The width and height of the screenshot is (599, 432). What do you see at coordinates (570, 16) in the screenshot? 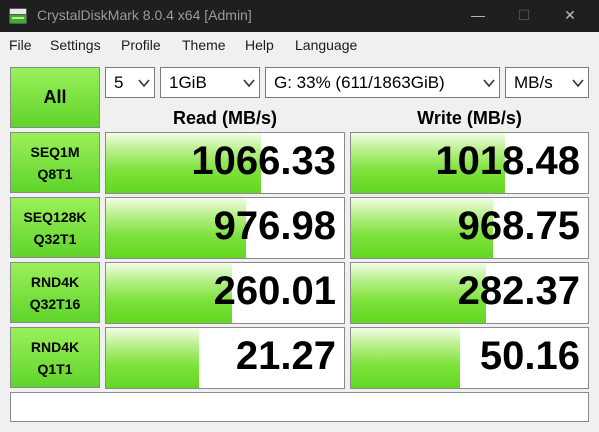
I see `close-button: ✕` at bounding box center [570, 16].